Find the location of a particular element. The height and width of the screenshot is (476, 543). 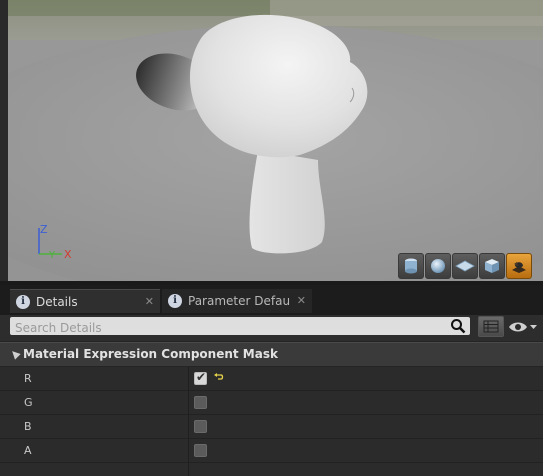

cube-icon is located at coordinates (492, 266).